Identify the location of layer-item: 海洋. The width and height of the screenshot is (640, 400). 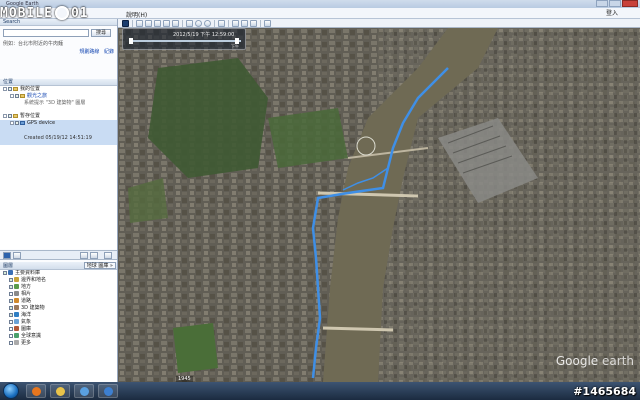
(58, 315).